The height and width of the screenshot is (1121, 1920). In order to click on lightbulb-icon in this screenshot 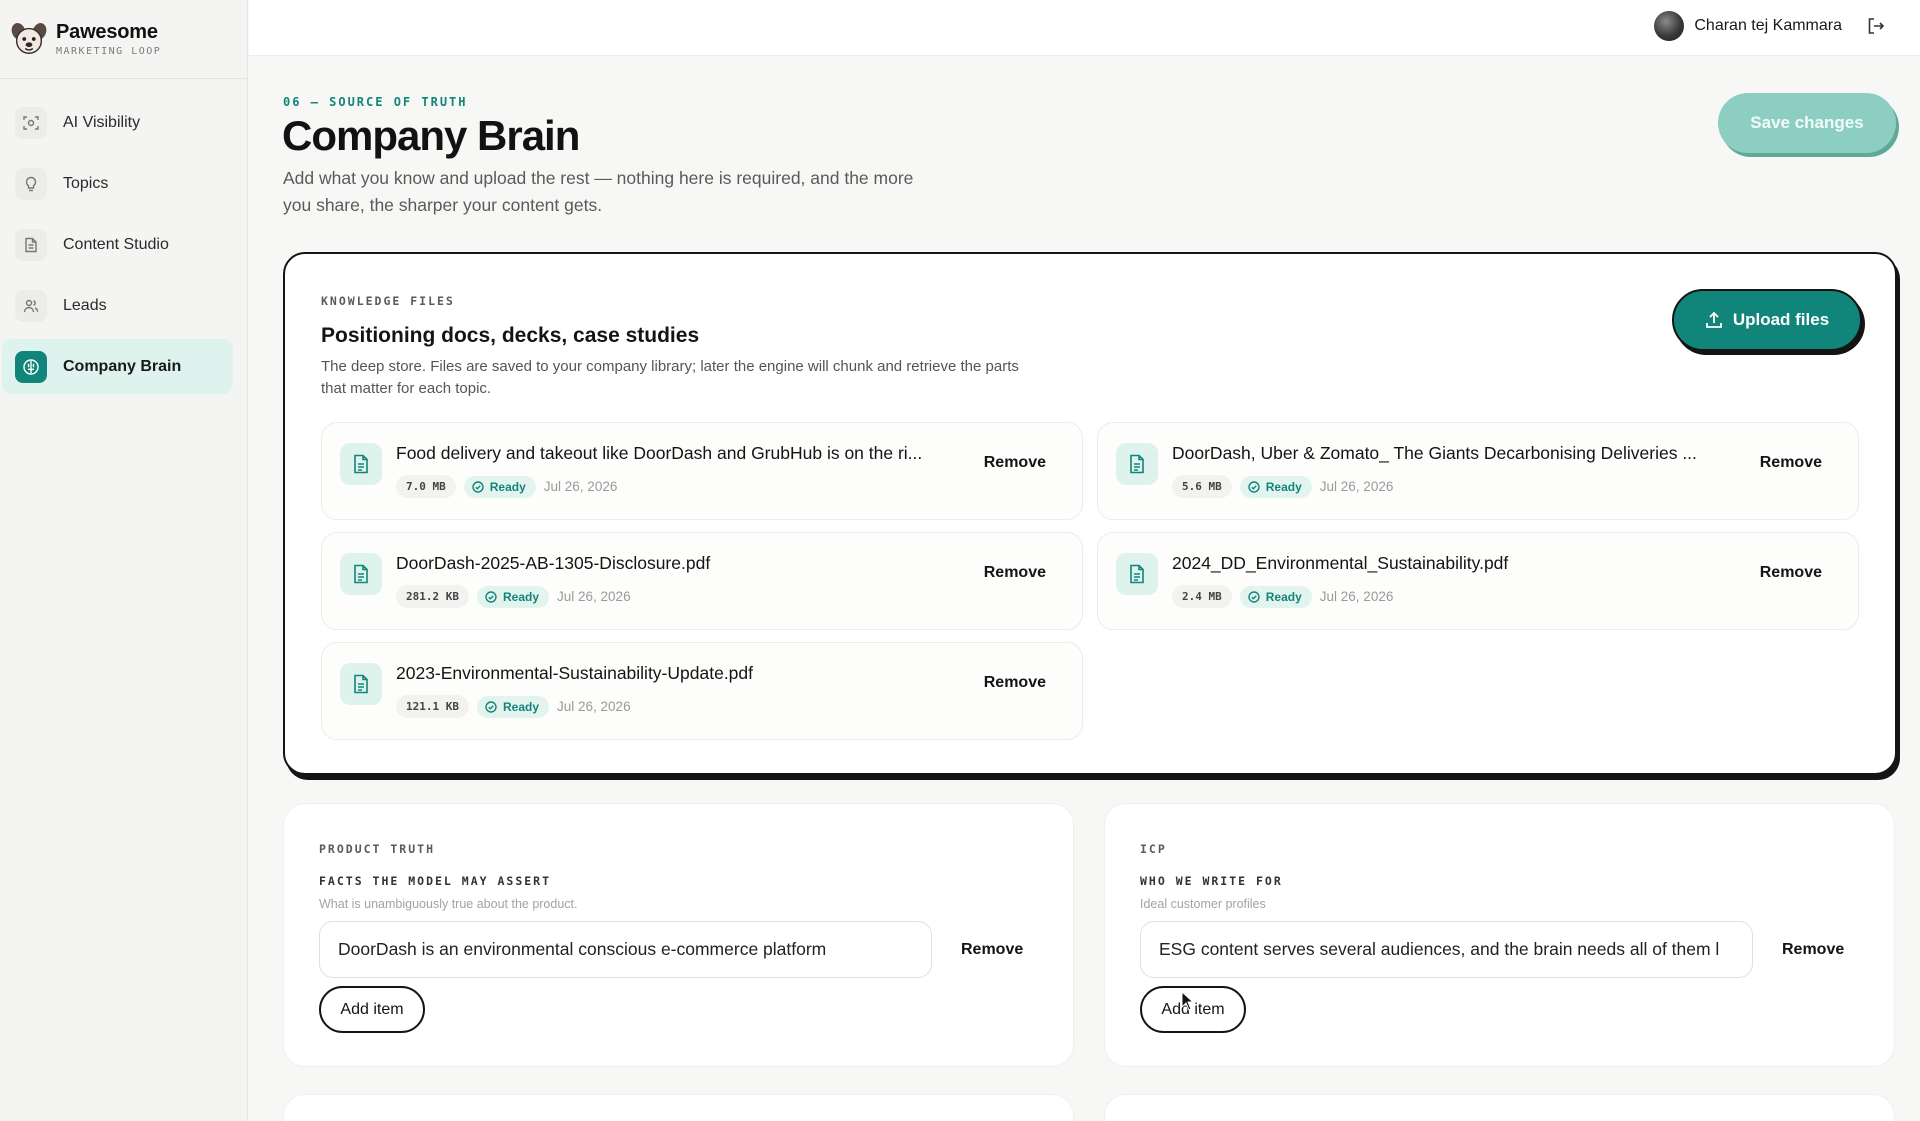, I will do `click(31, 183)`.